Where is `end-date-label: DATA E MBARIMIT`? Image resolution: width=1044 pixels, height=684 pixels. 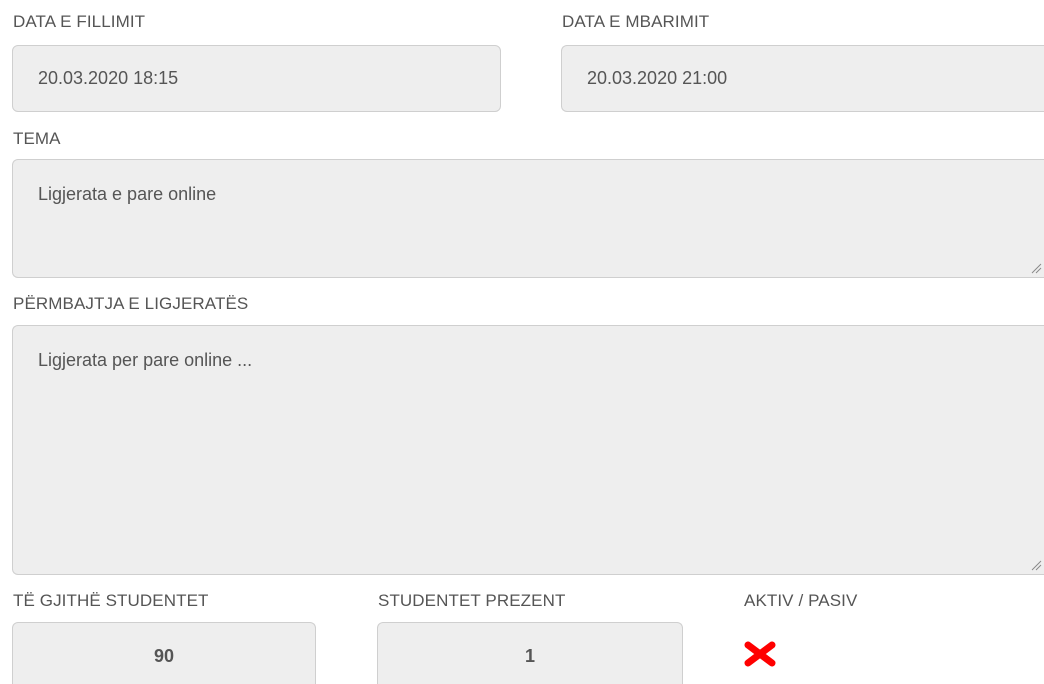 end-date-label: DATA E MBARIMIT is located at coordinates (636, 21).